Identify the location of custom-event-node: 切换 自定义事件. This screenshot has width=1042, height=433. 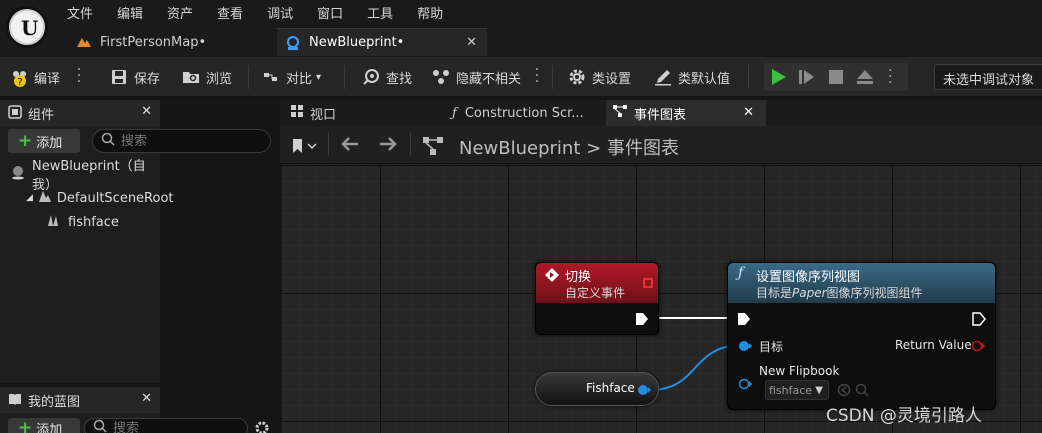
(597, 298).